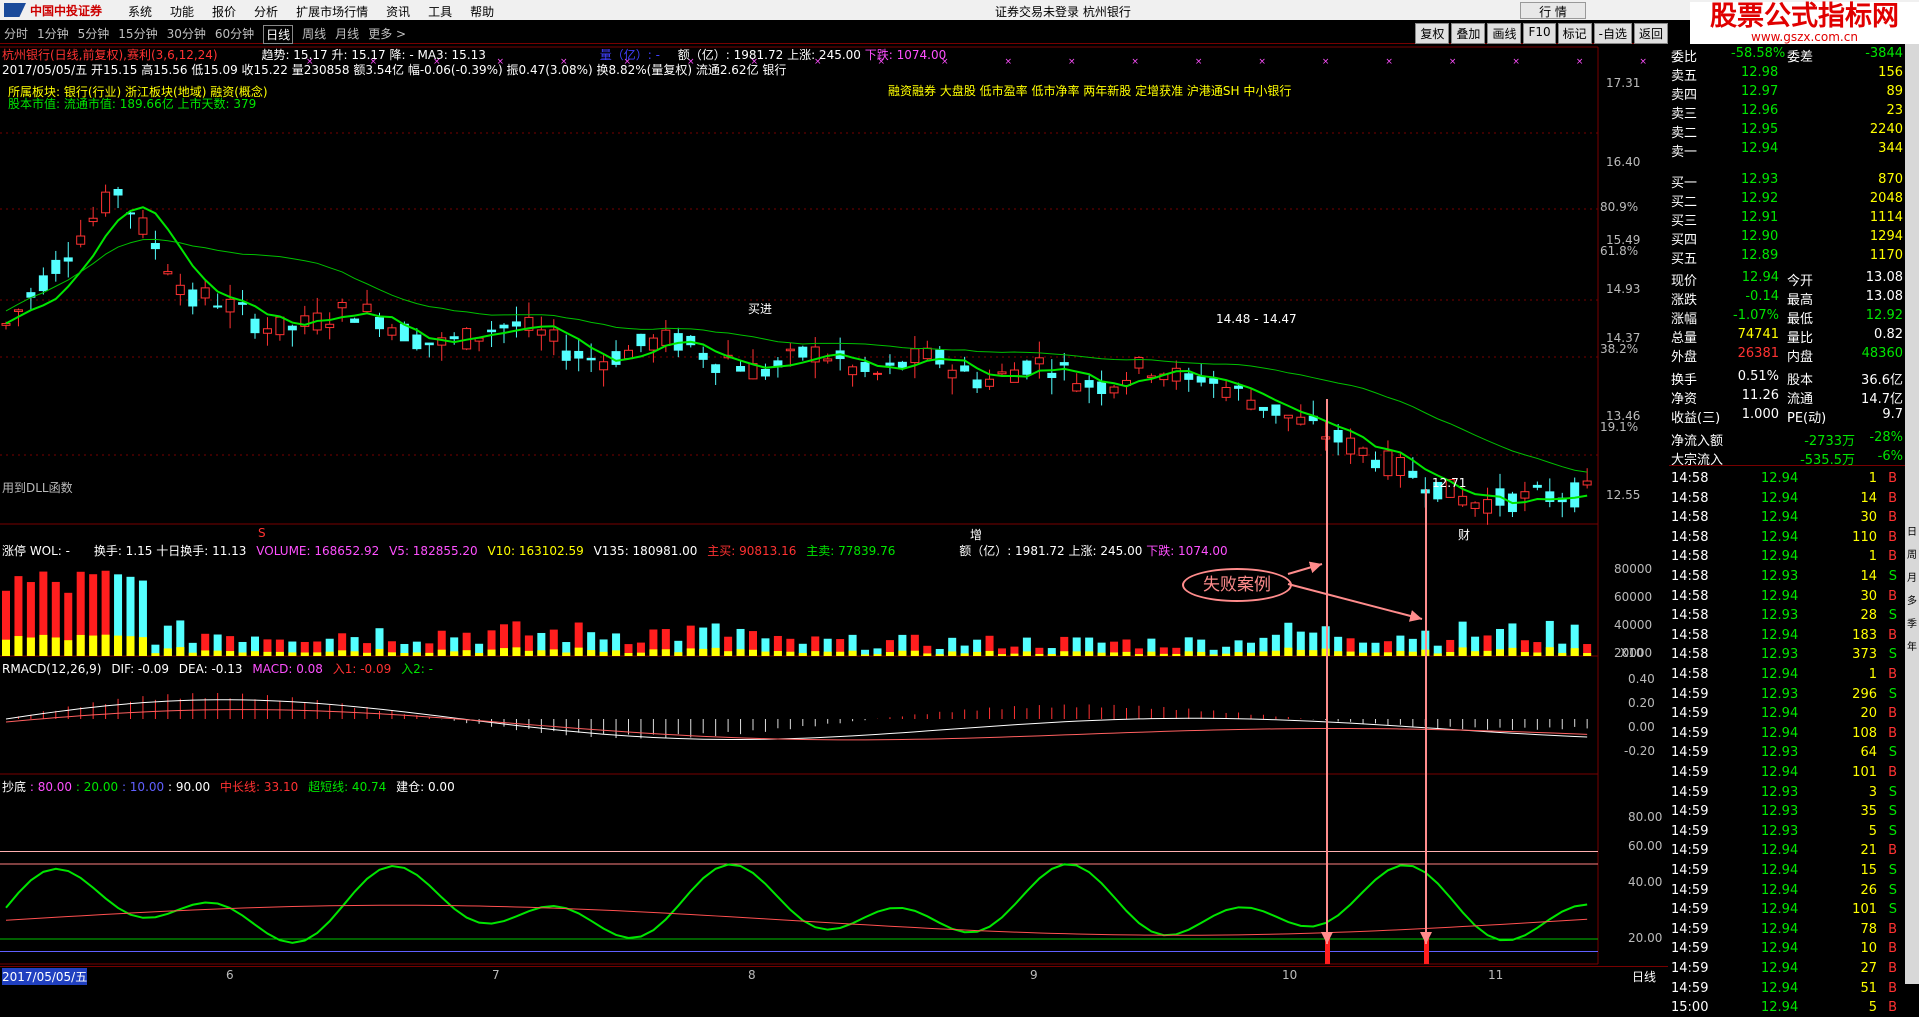  What do you see at coordinates (94, 34) in the screenshot?
I see `tab-5min: 5分钟` at bounding box center [94, 34].